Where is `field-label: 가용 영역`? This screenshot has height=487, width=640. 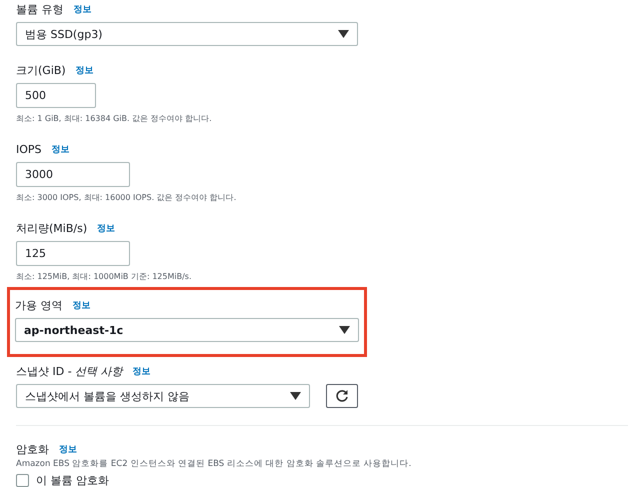
field-label: 가용 영역 is located at coordinates (38, 305).